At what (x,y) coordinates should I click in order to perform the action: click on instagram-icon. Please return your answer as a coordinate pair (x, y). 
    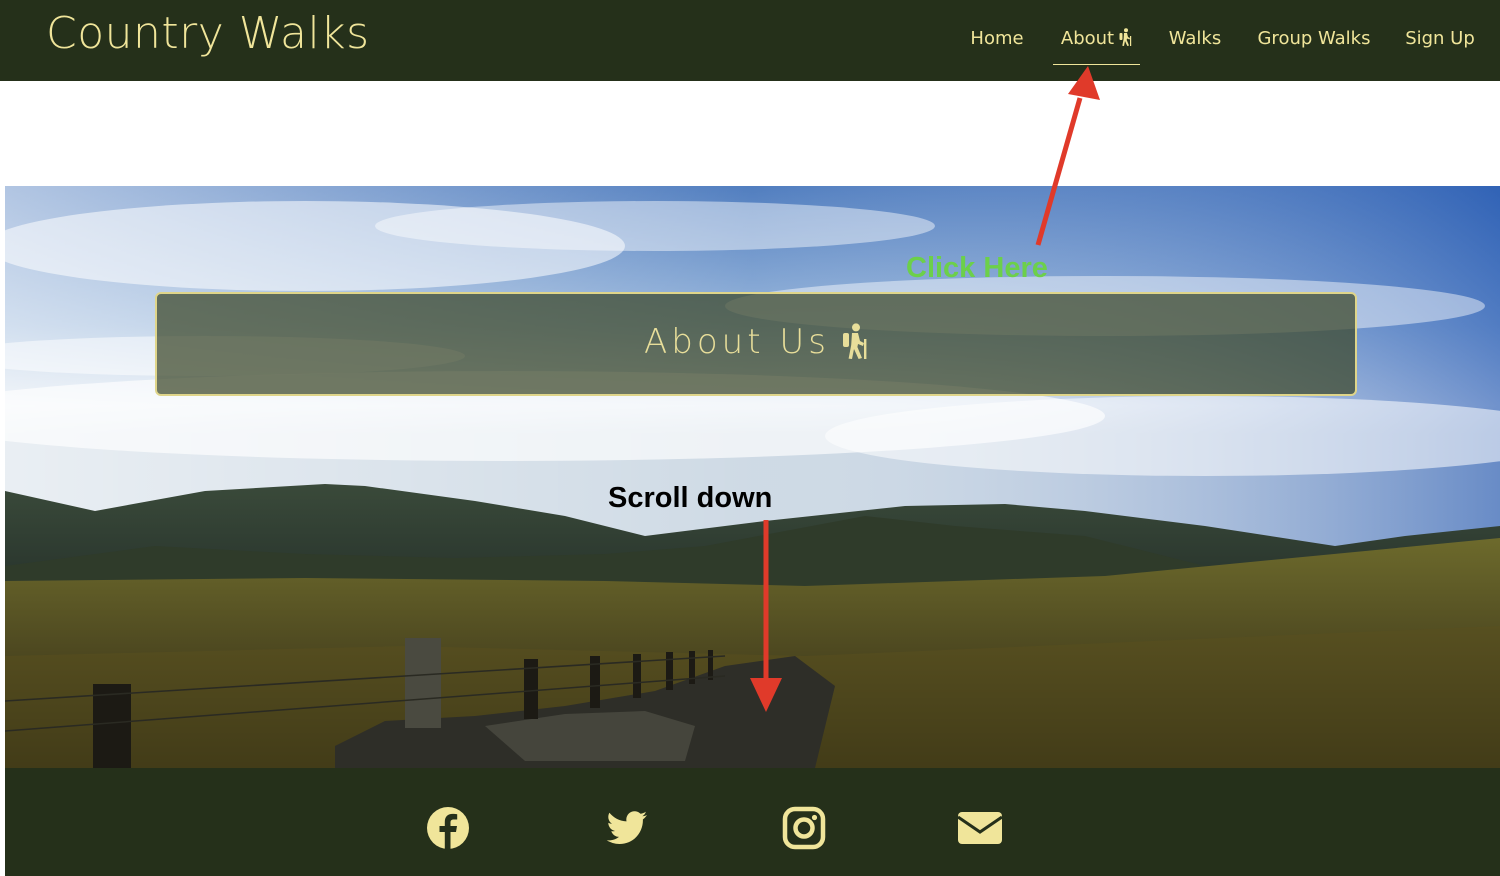
    Looking at the image, I should click on (804, 828).